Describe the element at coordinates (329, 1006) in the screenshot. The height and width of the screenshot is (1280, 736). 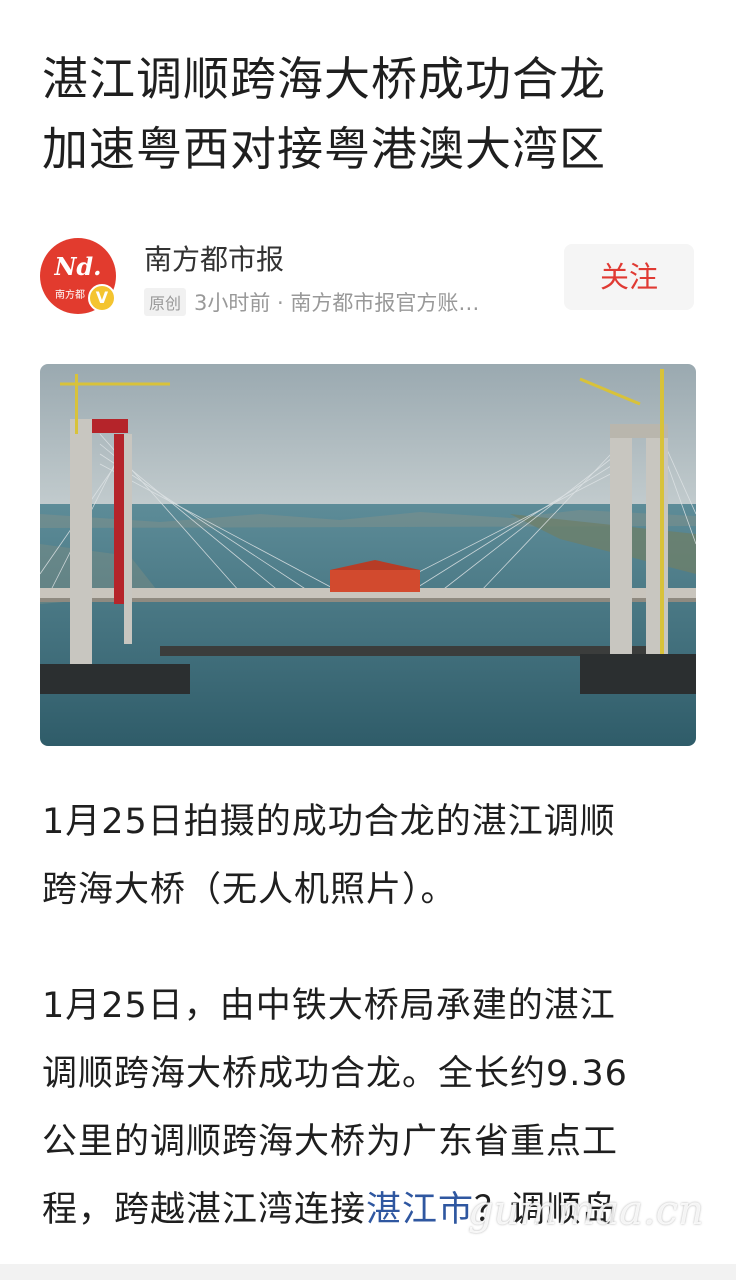
I see `paragraph-line-1: 1月25日，由中铁大桥局承建的湛江` at that location.